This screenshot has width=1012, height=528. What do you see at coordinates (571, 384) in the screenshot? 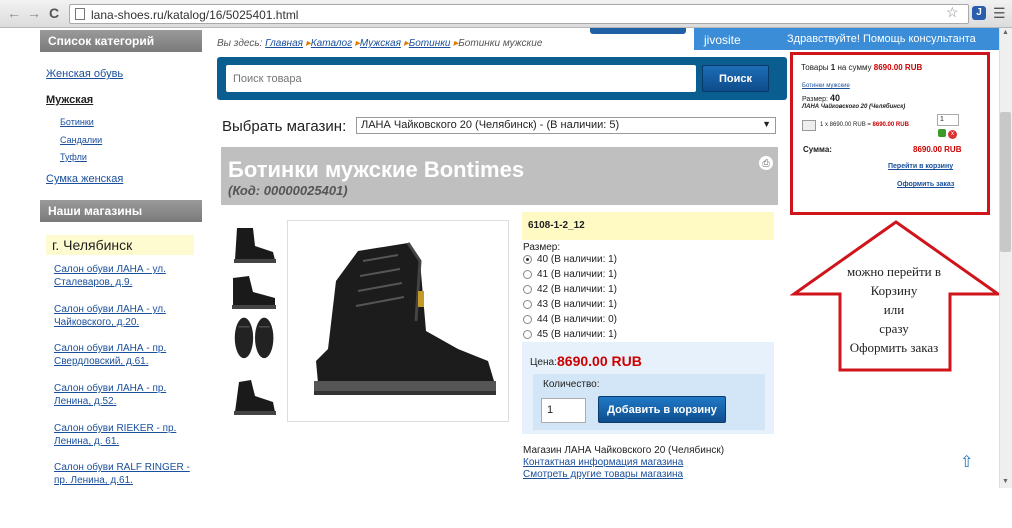
I see `quantity-label: Количество:` at bounding box center [571, 384].